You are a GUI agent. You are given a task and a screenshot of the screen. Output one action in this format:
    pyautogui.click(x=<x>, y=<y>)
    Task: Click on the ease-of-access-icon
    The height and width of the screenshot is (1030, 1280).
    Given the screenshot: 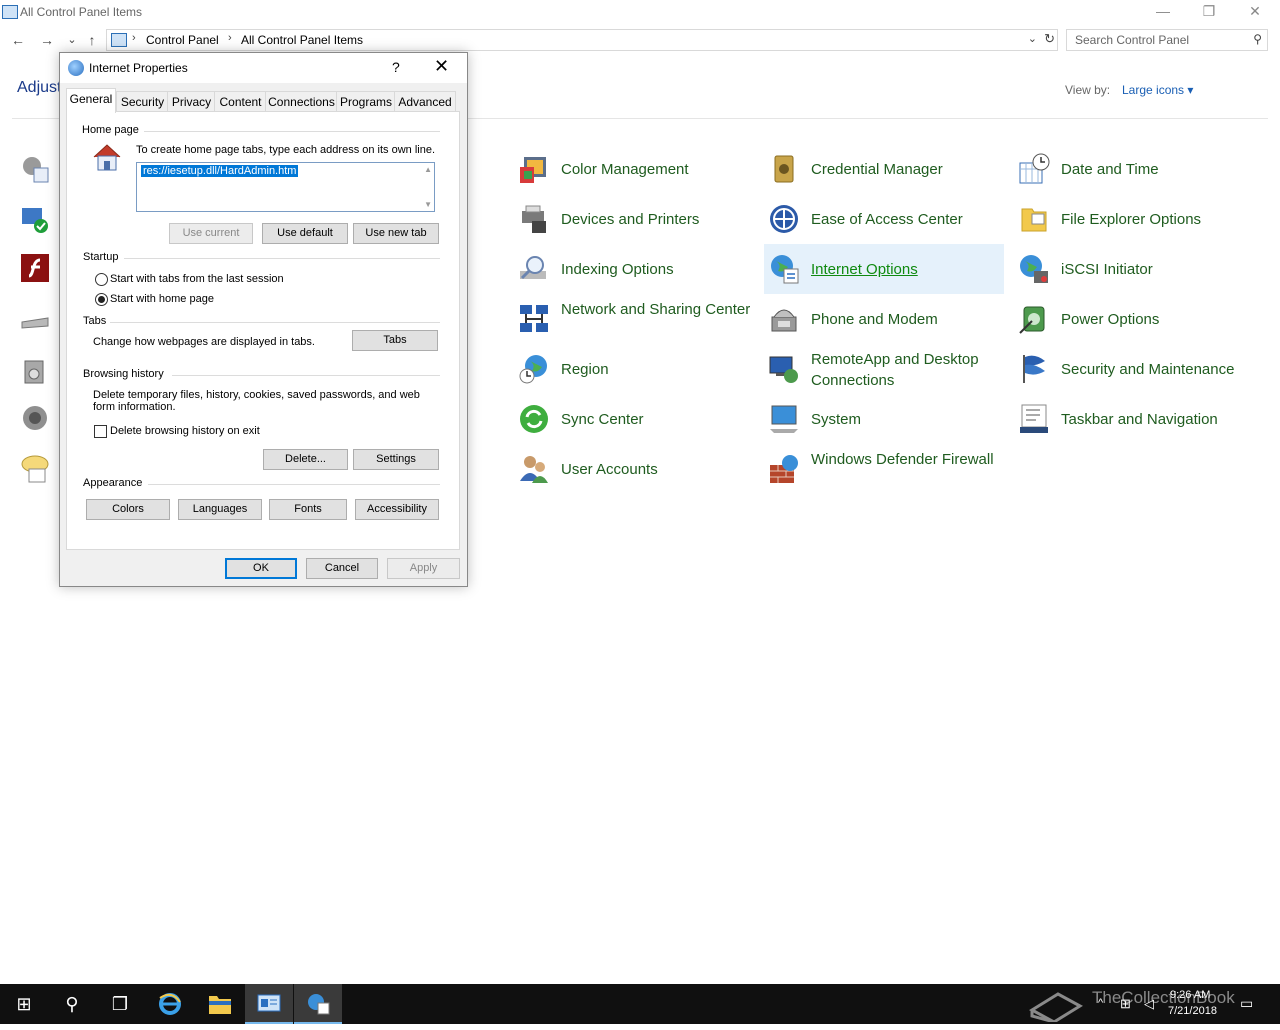 What is the action you would take?
    pyautogui.click(x=784, y=219)
    